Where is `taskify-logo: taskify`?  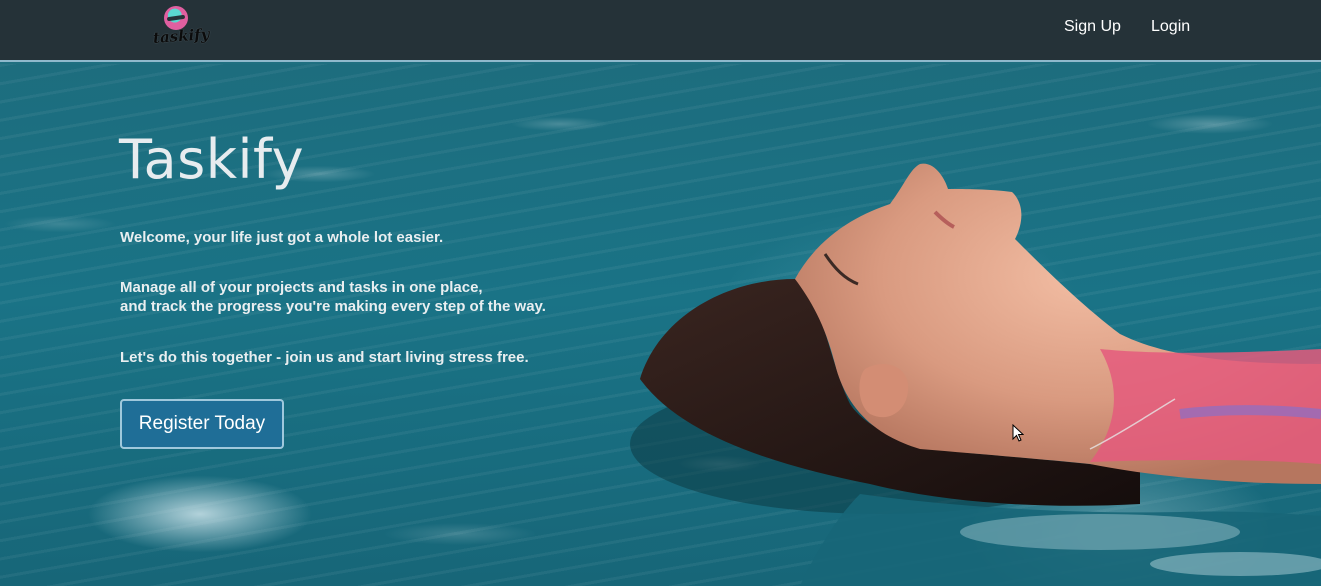 taskify-logo: taskify is located at coordinates (180, 29).